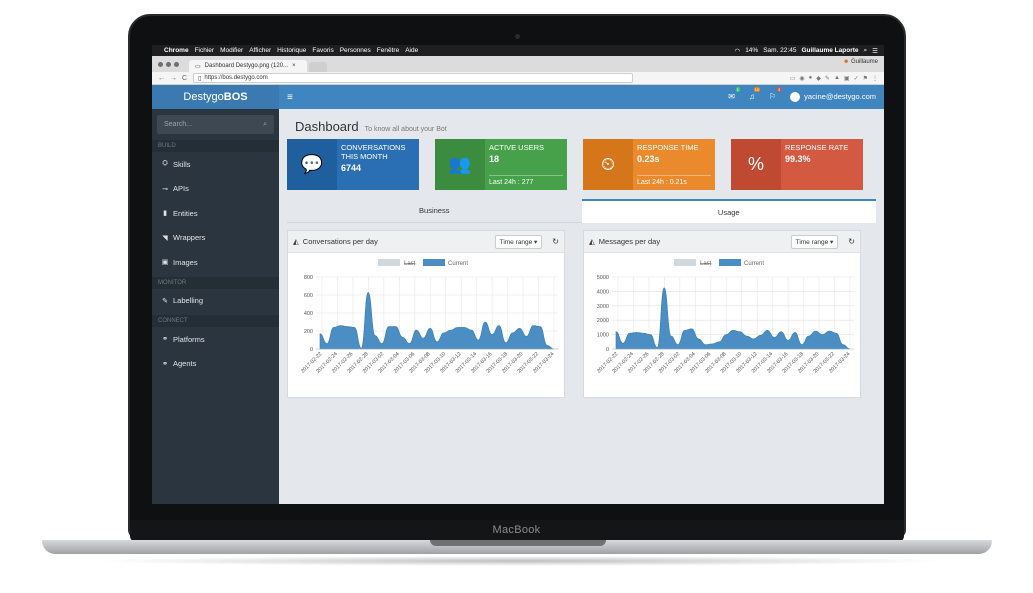 The image size is (1033, 593). What do you see at coordinates (738, 51) in the screenshot?
I see `wifi-icon: ◠` at bounding box center [738, 51].